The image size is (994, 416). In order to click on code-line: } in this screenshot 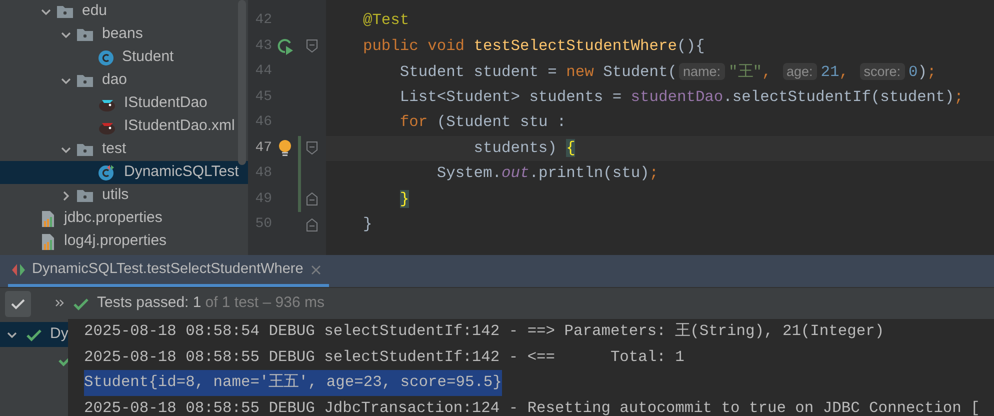, I will do `click(368, 224)`.